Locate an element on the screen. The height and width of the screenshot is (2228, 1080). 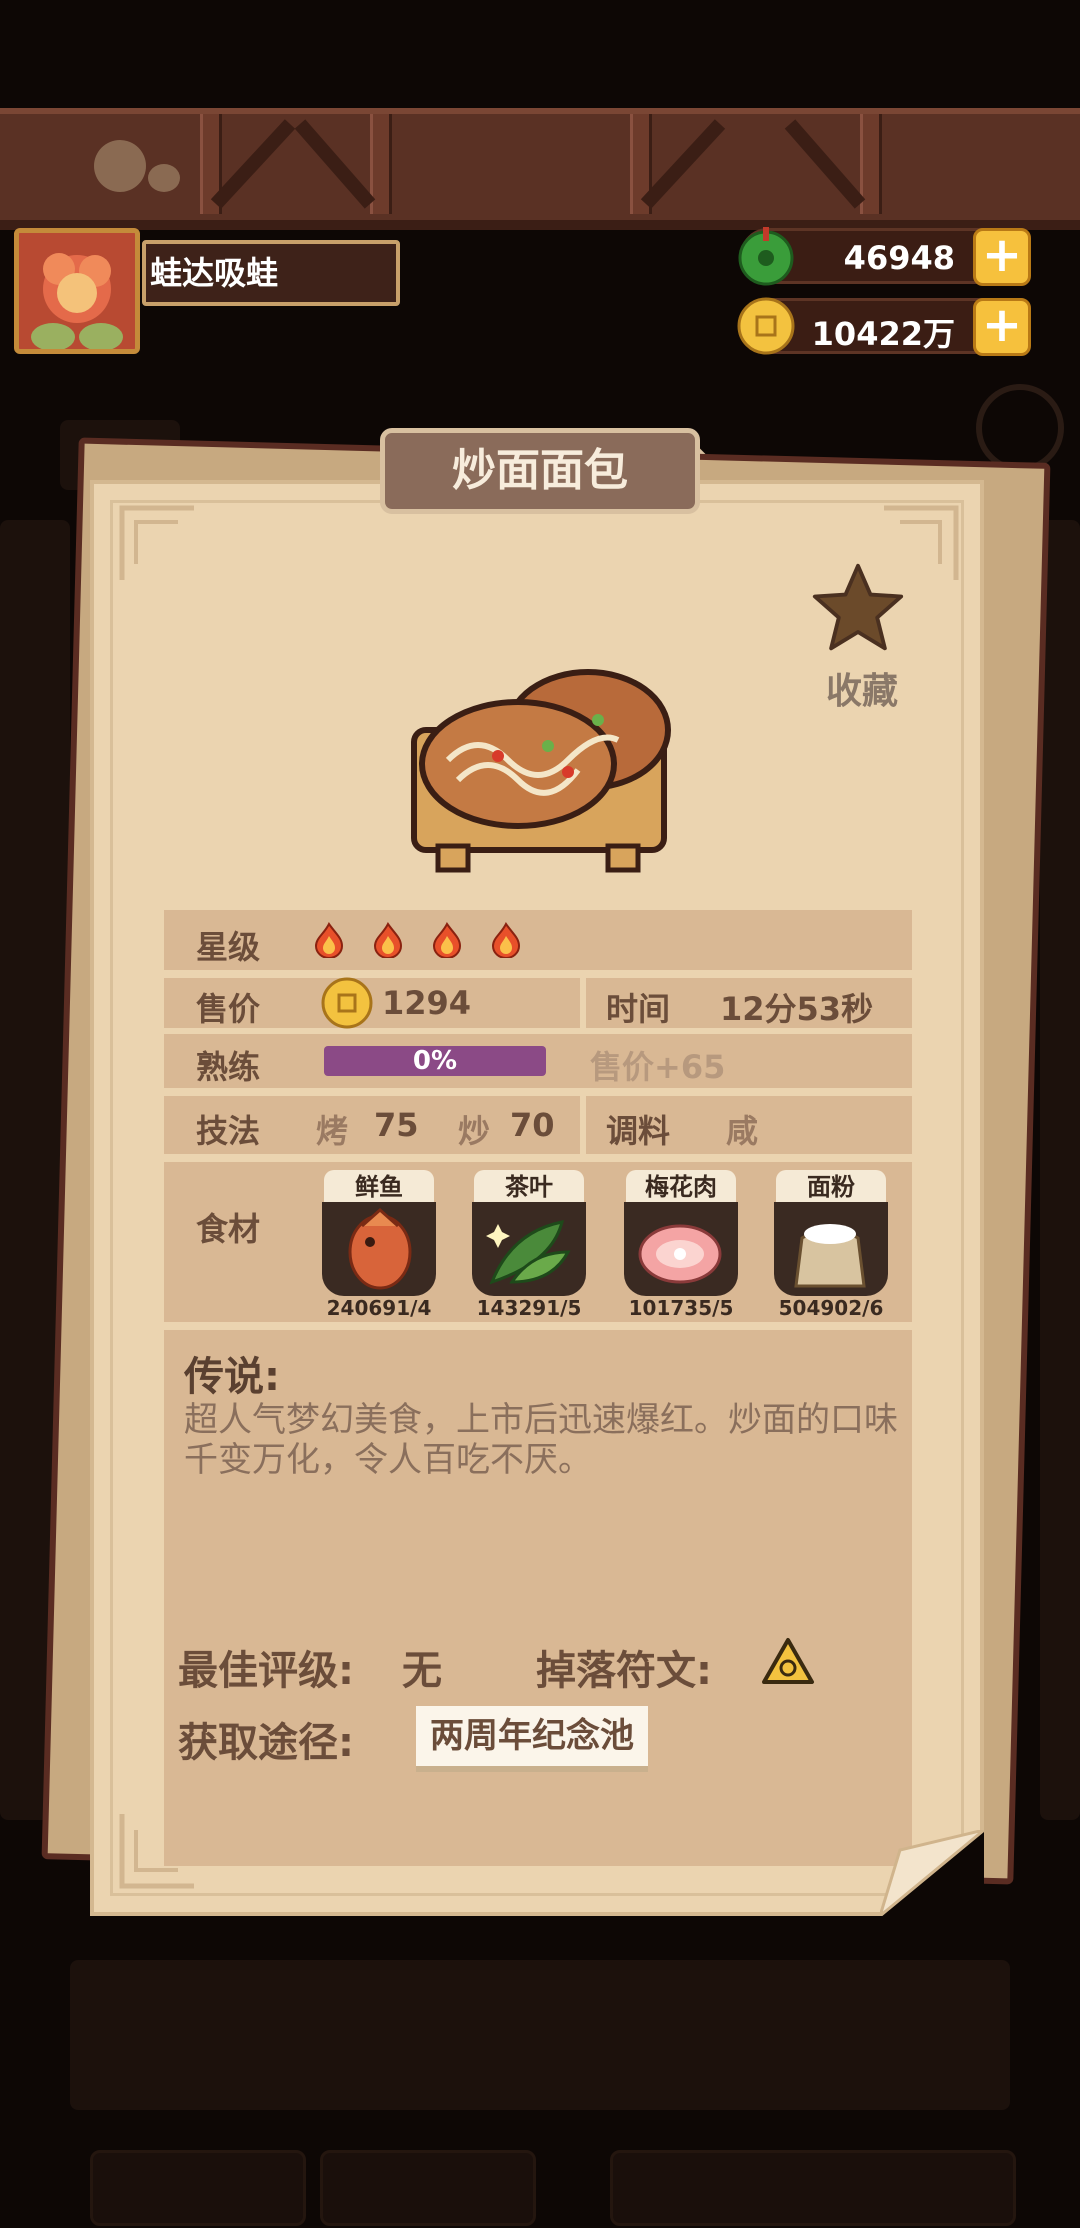
background-filter-button is located at coordinates (198, 2188).